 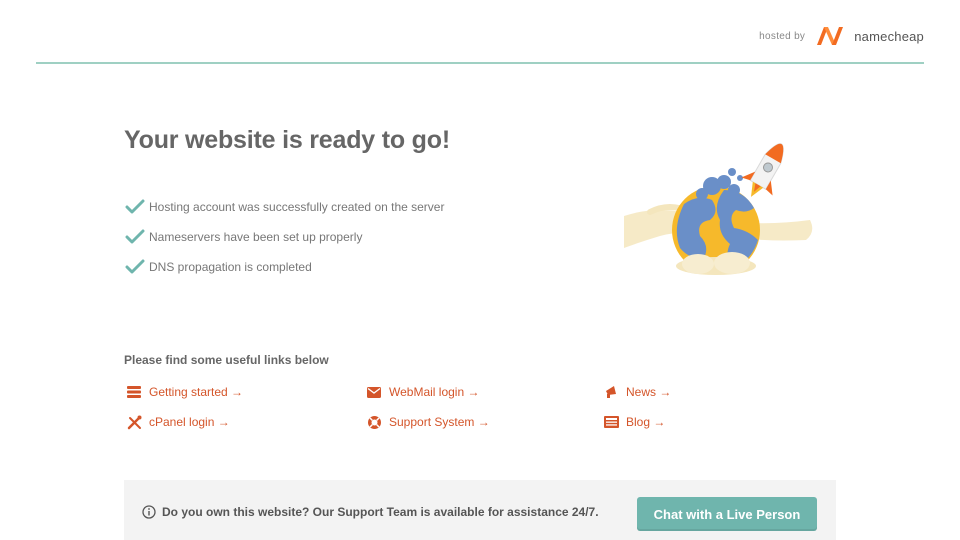 What do you see at coordinates (287, 140) in the screenshot?
I see `page-title: Your website is ready to go!` at bounding box center [287, 140].